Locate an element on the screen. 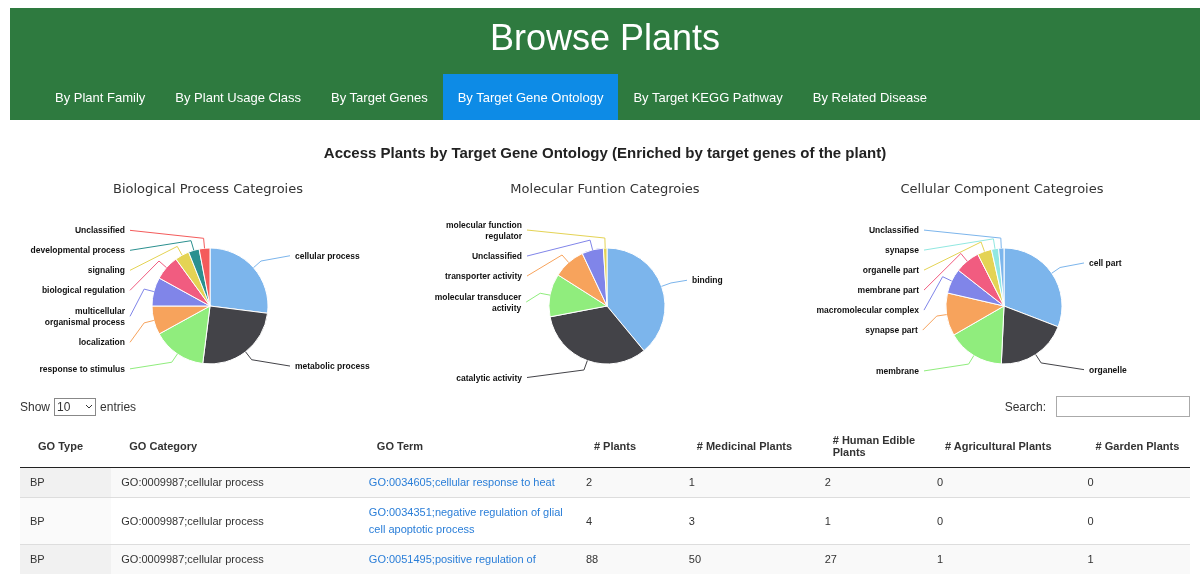 The width and height of the screenshot is (1200, 582). entries-select: 10 is located at coordinates (75, 406).